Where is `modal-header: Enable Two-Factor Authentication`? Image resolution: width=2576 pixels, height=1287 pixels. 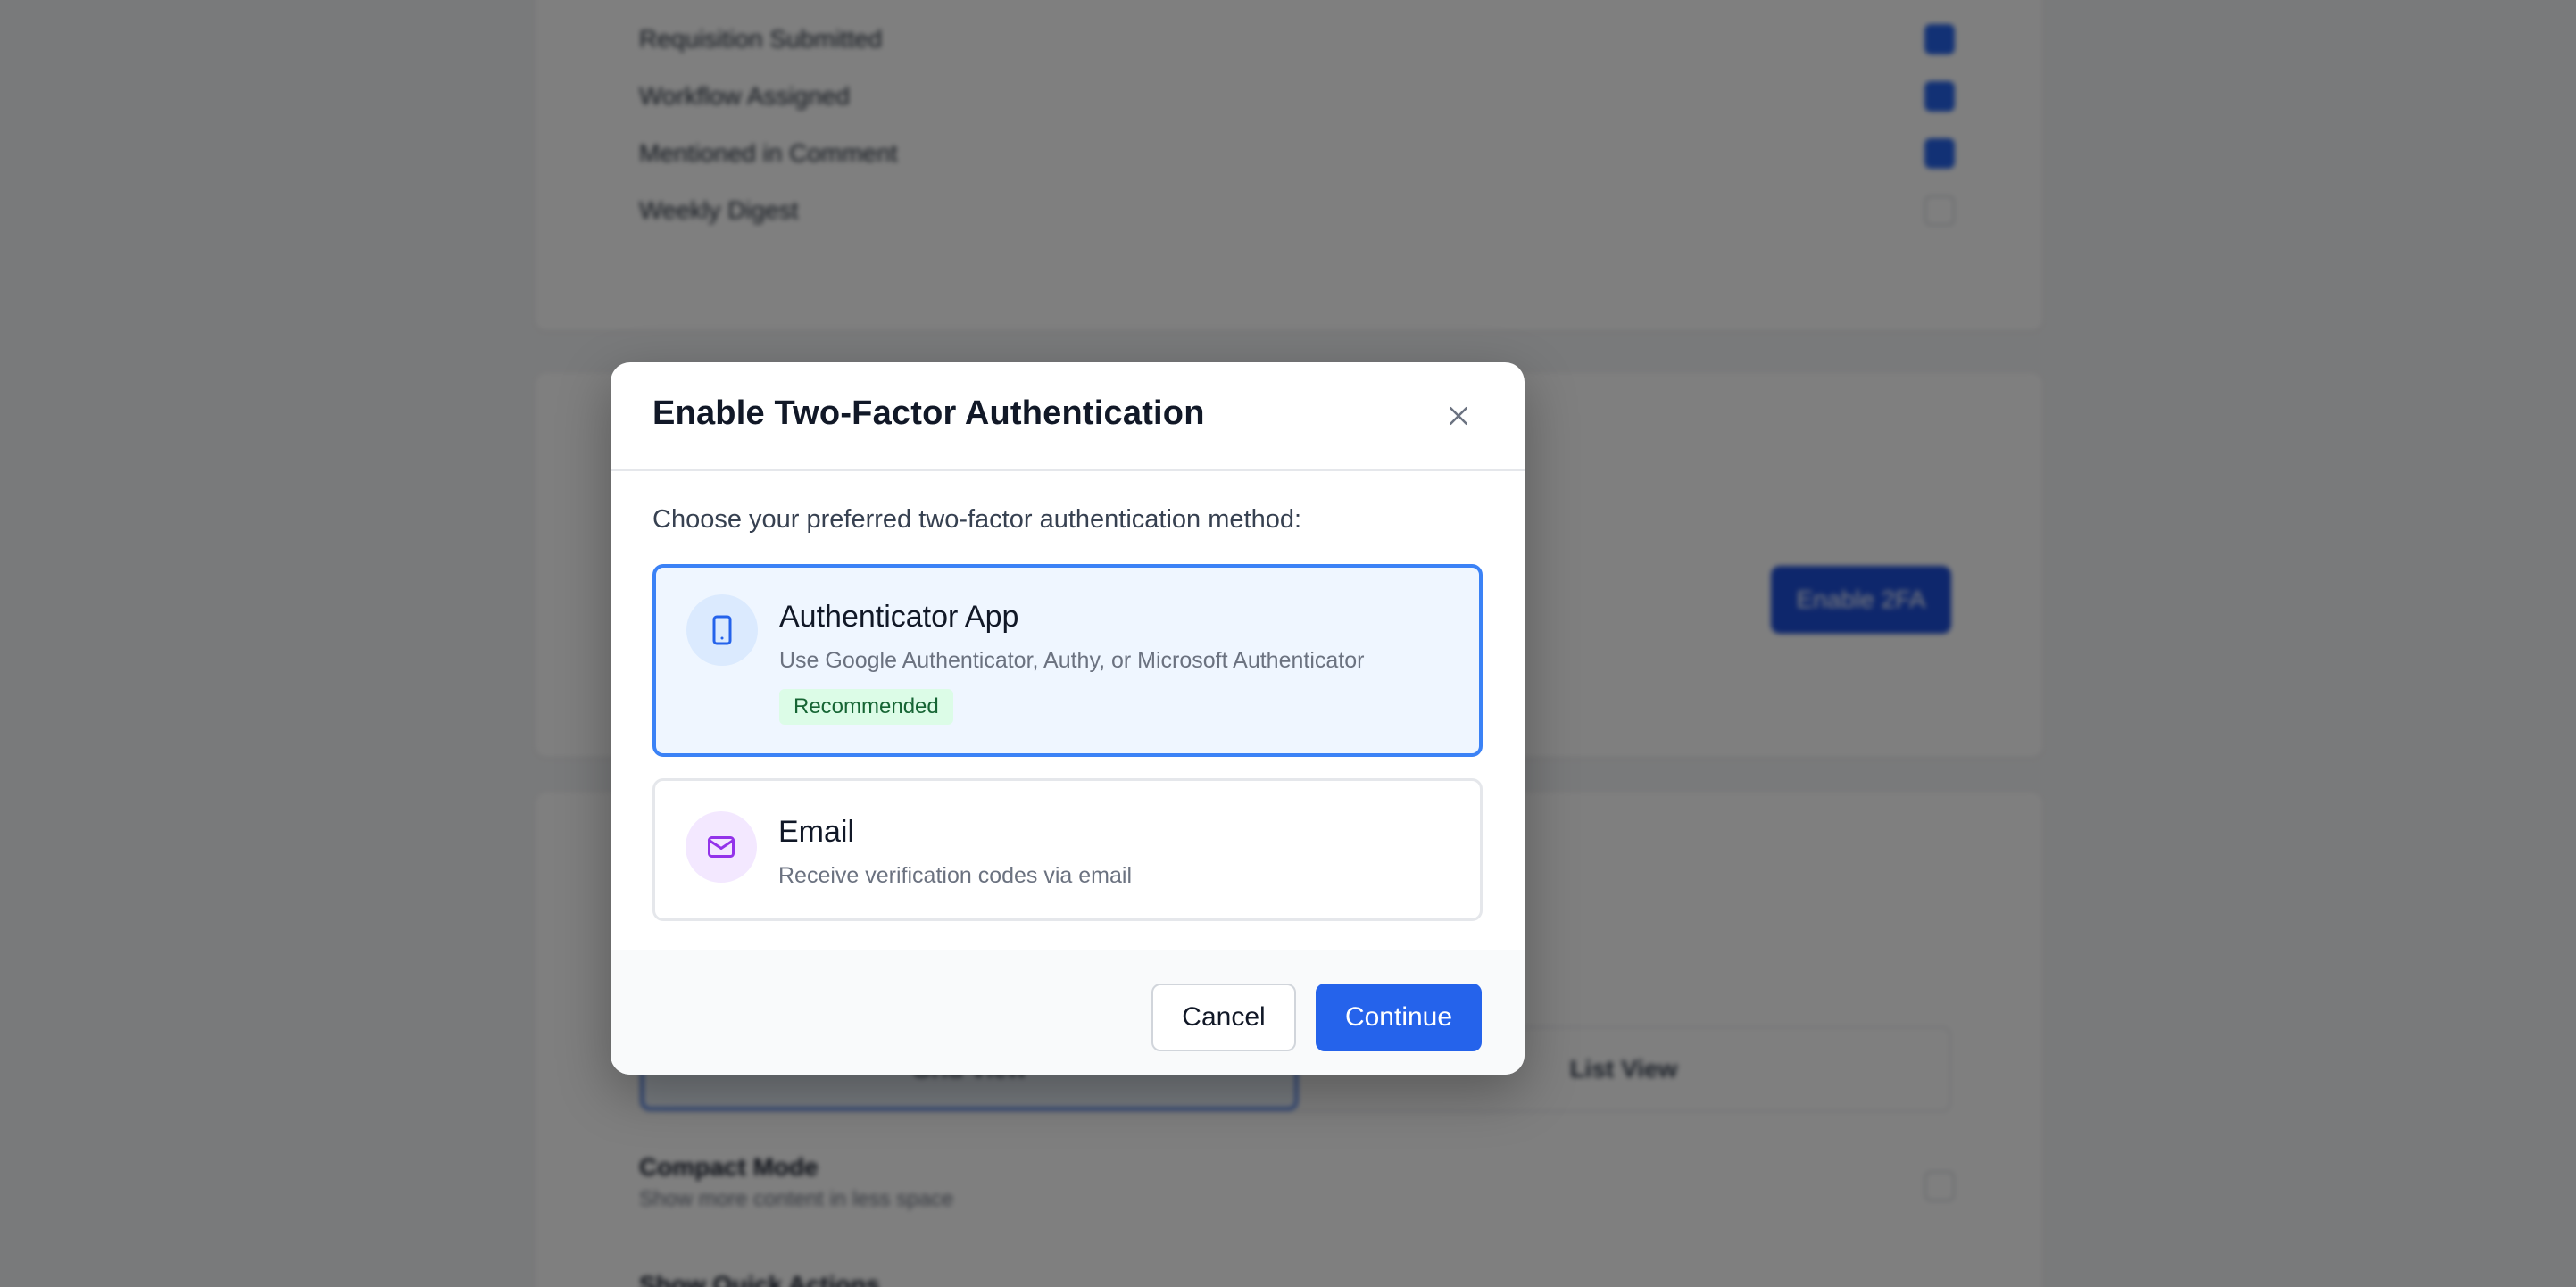 modal-header: Enable Two-Factor Authentication is located at coordinates (1068, 416).